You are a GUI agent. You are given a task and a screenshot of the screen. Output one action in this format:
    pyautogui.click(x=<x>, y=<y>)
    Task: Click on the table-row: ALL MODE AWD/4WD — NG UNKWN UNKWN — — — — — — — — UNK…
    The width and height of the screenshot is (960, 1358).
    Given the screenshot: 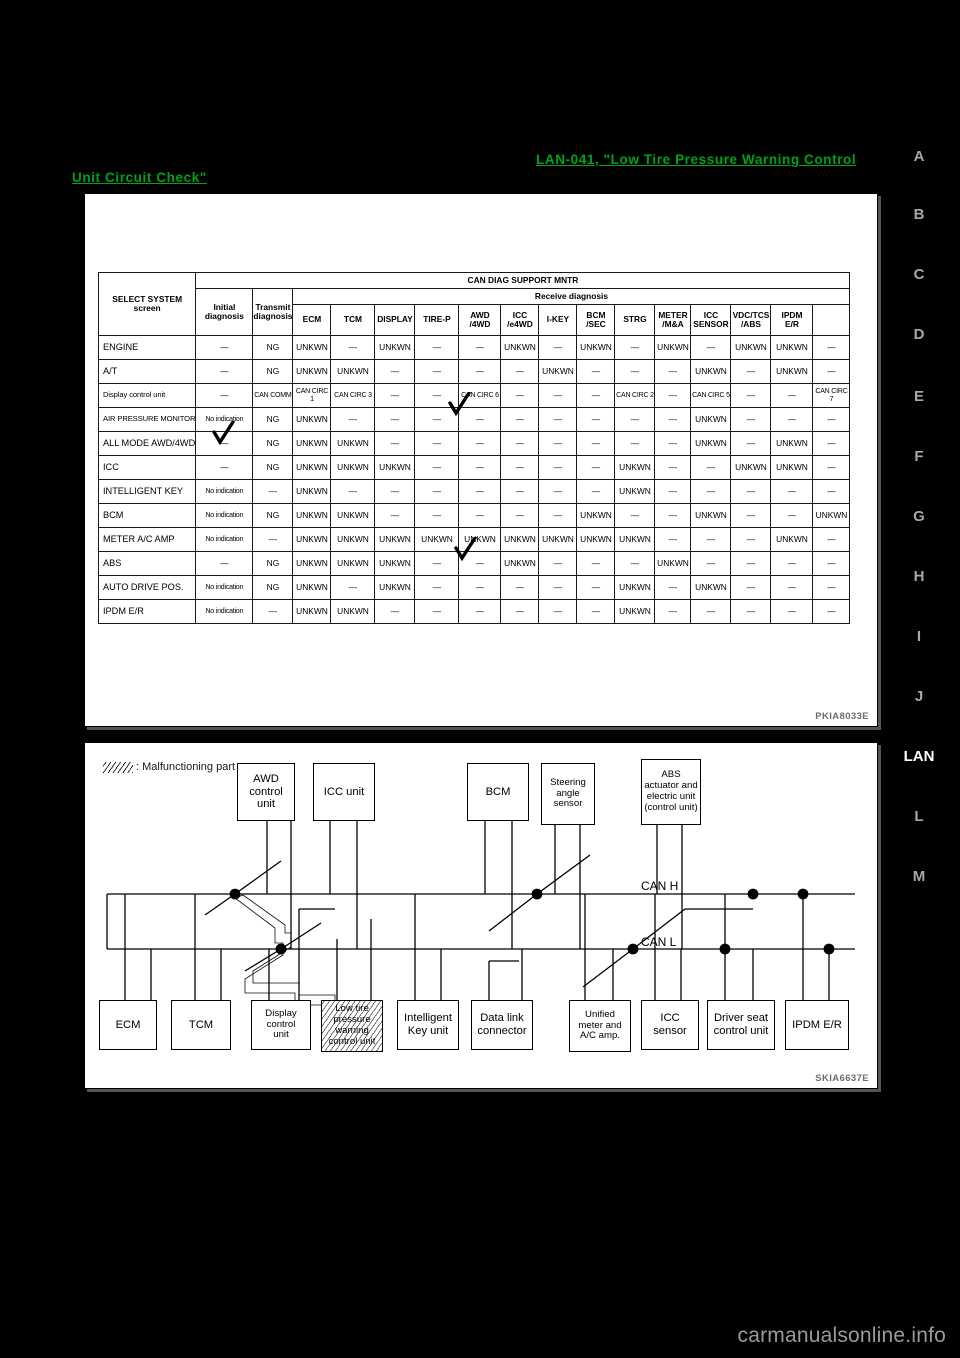 What is the action you would take?
    pyautogui.click(x=474, y=443)
    